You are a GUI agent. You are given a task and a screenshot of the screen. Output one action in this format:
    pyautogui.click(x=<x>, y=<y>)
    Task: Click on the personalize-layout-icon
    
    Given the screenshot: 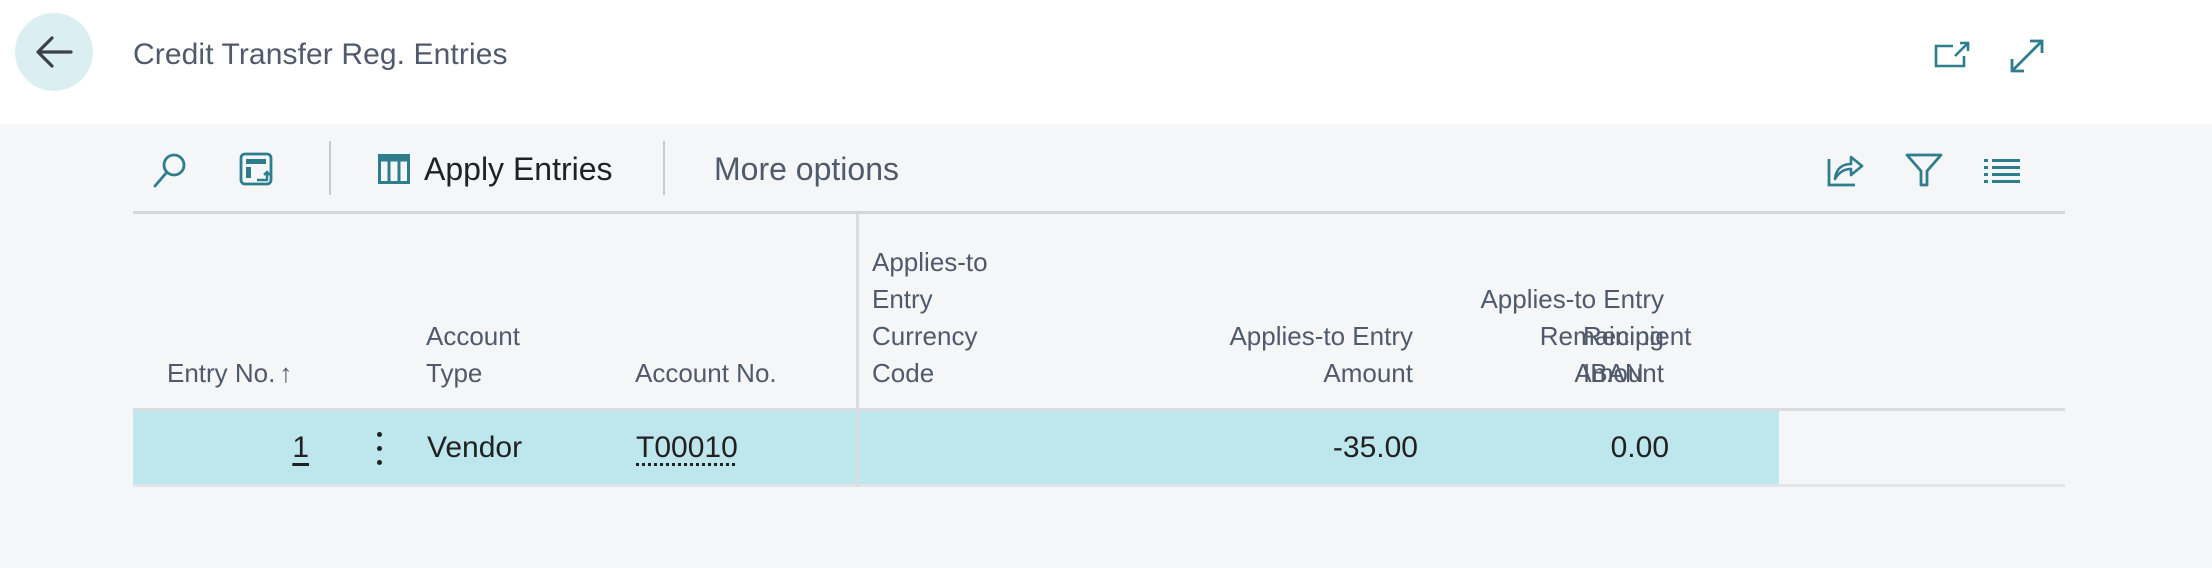 What is the action you would take?
    pyautogui.click(x=256, y=169)
    